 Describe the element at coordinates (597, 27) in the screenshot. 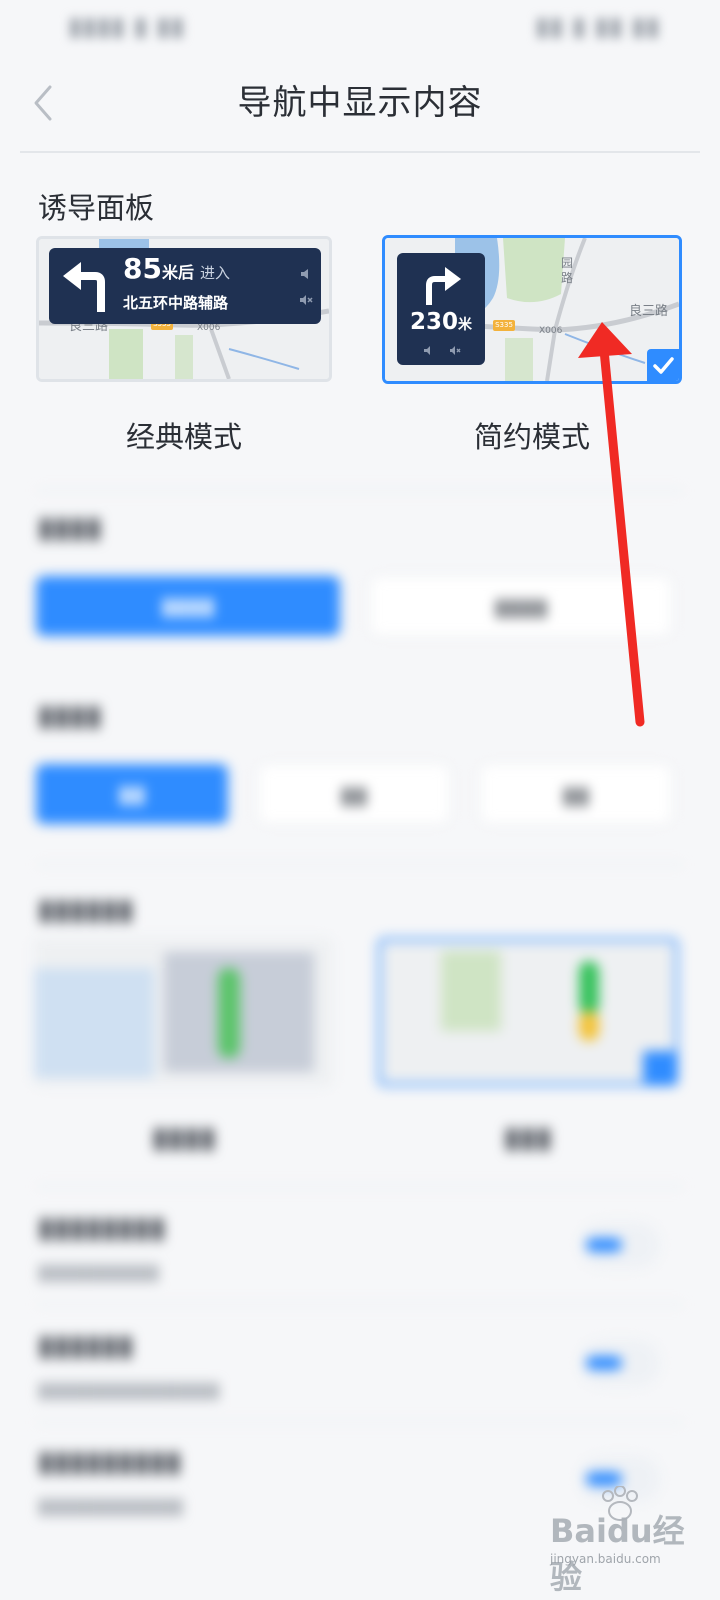

I see `status-bar-right: ▮▮ ▮ ▮▮ ▮▮` at that location.